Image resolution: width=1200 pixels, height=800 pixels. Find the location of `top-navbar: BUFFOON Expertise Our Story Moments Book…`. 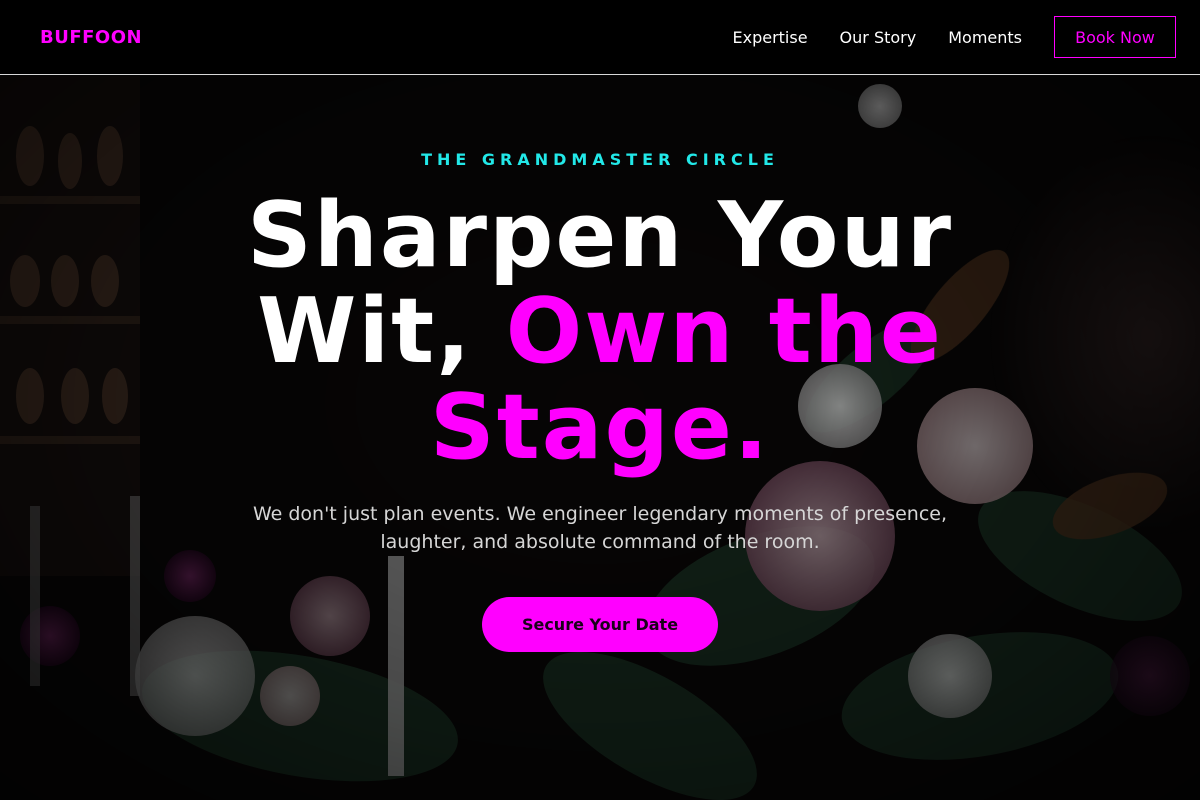

top-navbar: BUFFOON Expertise Our Story Moments Book… is located at coordinates (600, 37).